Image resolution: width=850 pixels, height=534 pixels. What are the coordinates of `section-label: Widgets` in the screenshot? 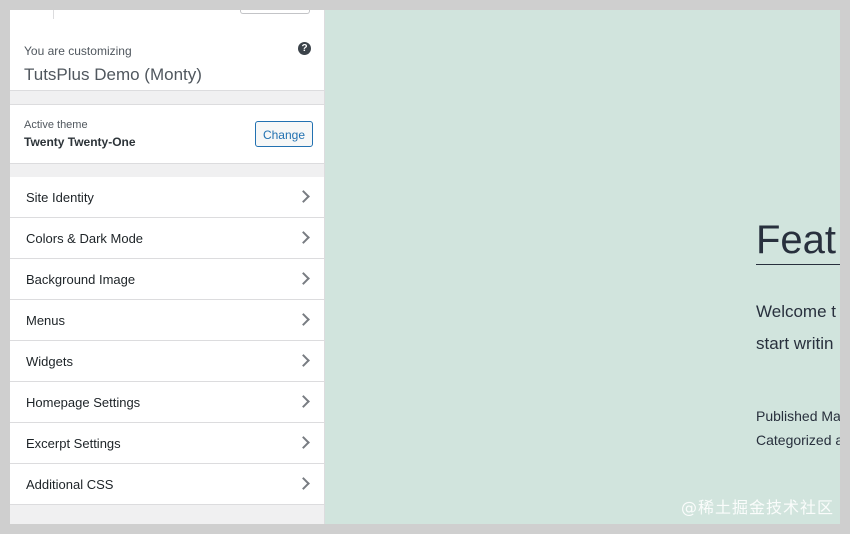 It's located at (49, 361).